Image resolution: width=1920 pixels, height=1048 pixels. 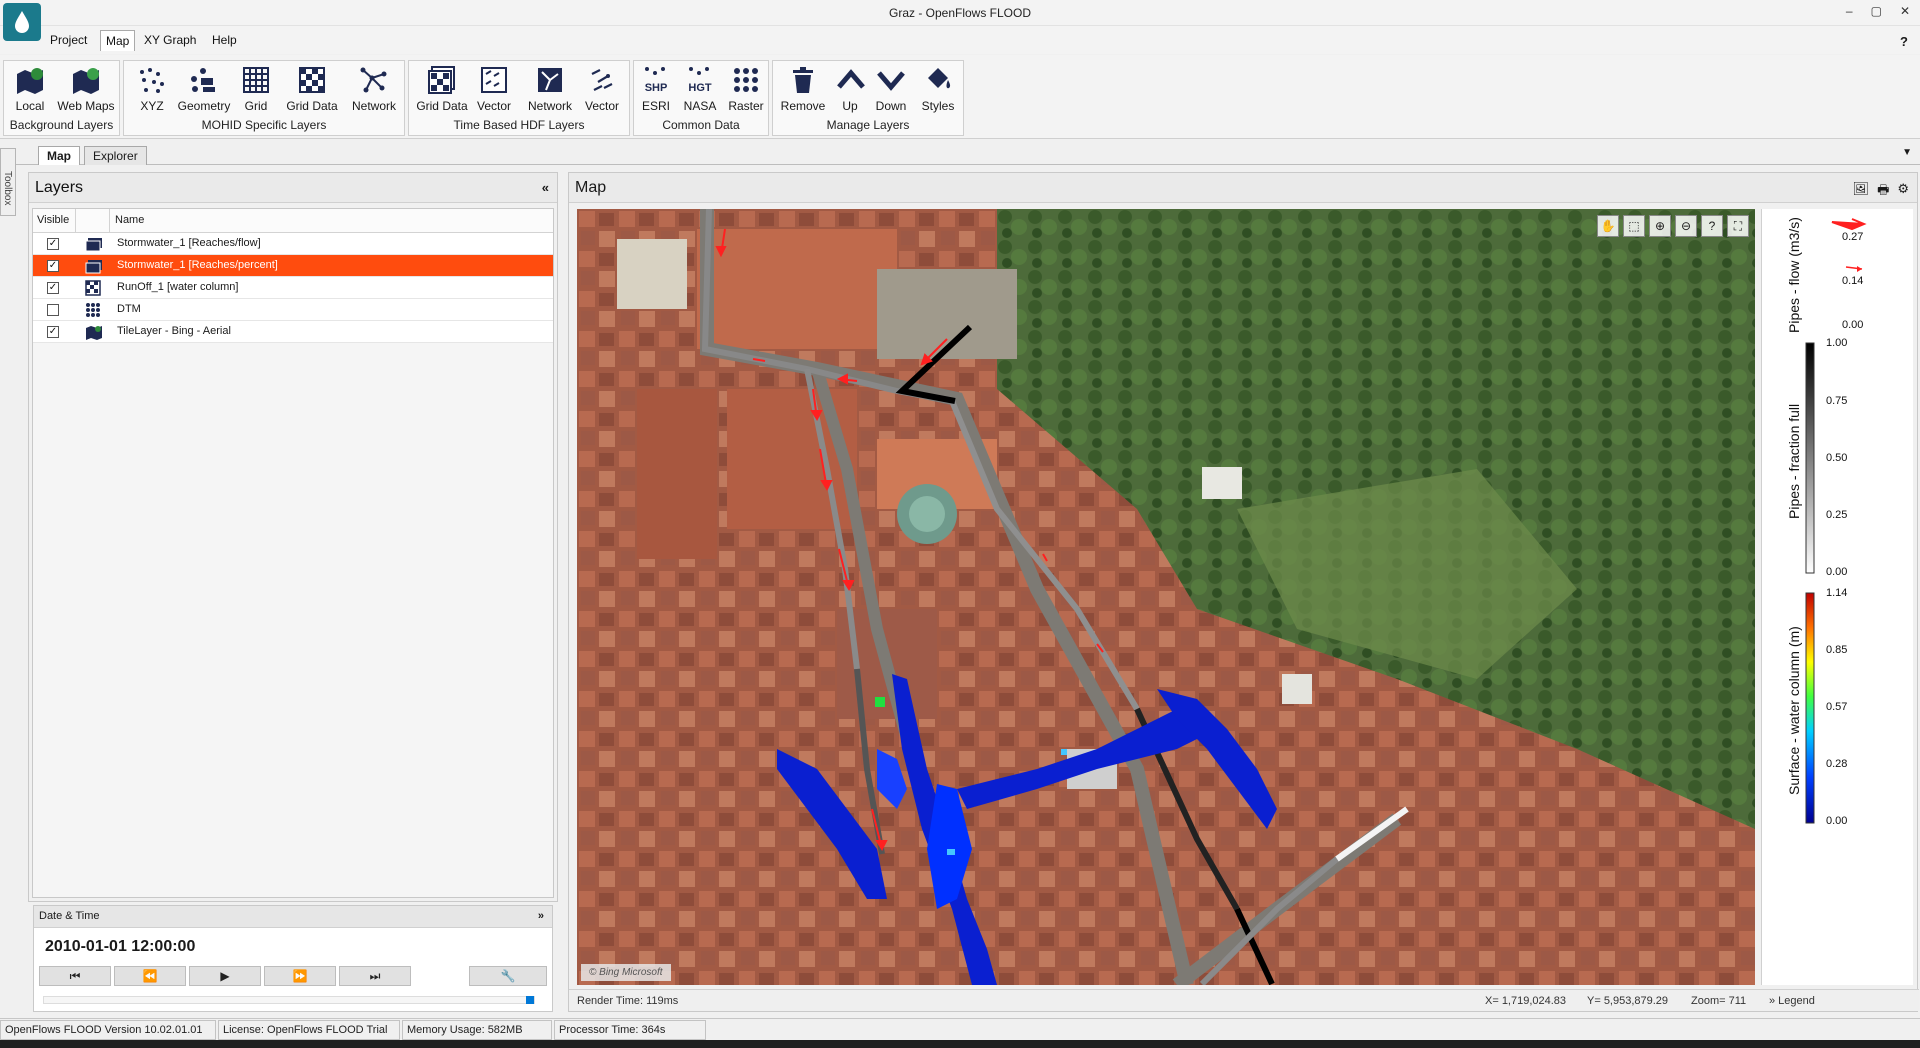 What do you see at coordinates (289, 1000) in the screenshot?
I see `time-progress-bar` at bounding box center [289, 1000].